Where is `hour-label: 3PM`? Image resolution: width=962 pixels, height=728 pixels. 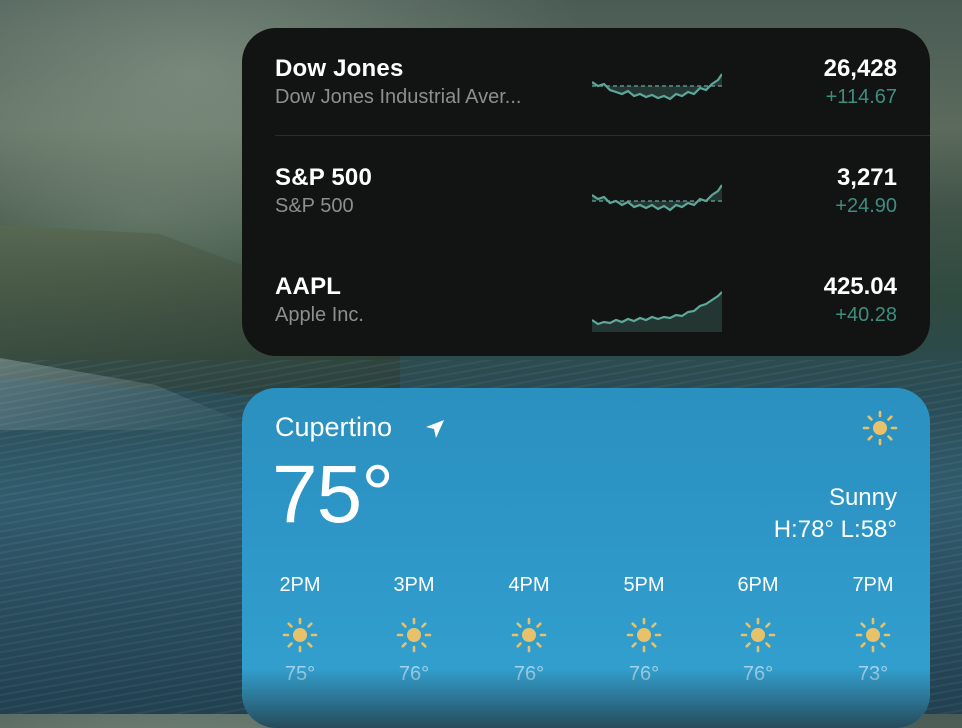 hour-label: 3PM is located at coordinates (414, 585).